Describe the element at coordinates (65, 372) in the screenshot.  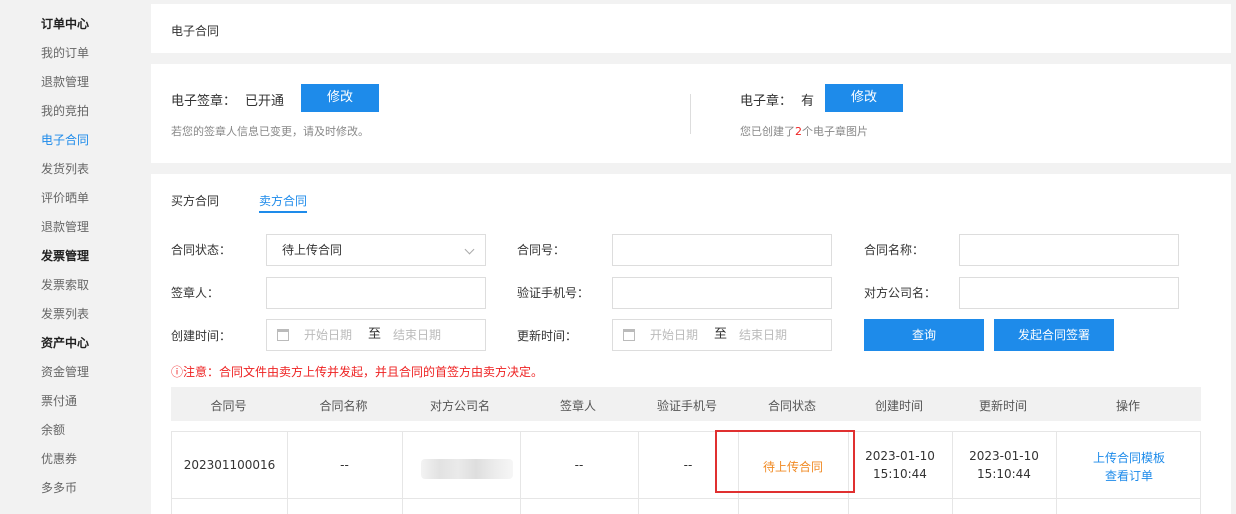
I see `sidebar-item: 资金管理` at that location.